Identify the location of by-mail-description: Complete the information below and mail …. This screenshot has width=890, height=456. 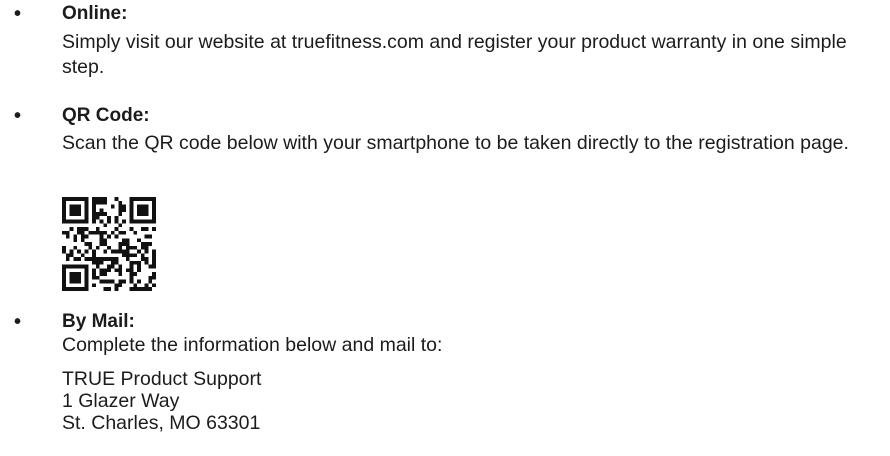
(252, 345).